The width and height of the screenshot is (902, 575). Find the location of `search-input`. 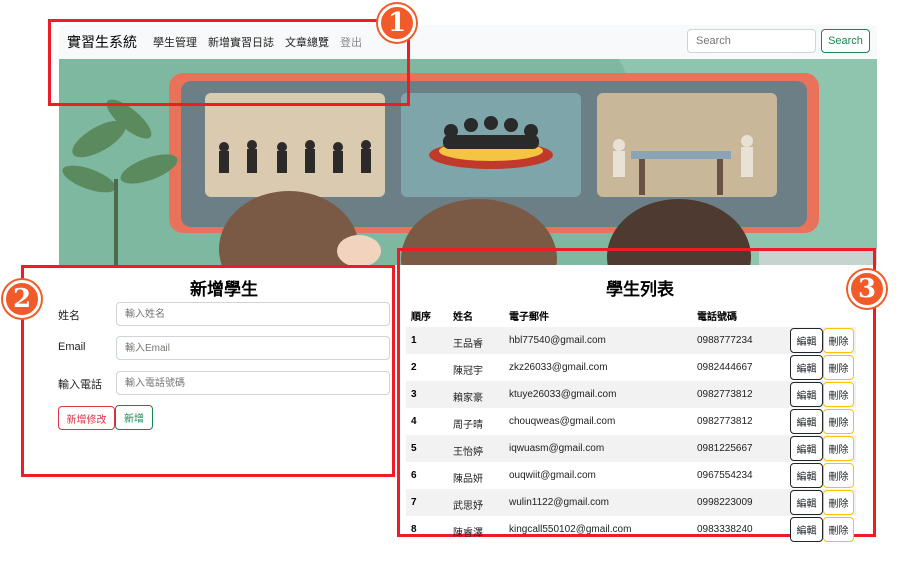

search-input is located at coordinates (751, 41).